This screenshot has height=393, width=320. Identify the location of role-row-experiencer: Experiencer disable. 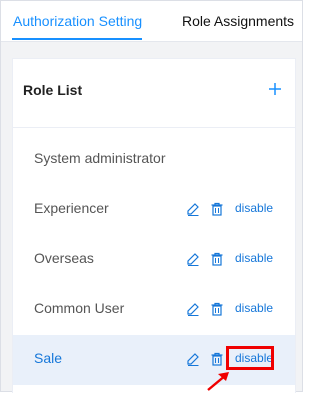
(154, 210).